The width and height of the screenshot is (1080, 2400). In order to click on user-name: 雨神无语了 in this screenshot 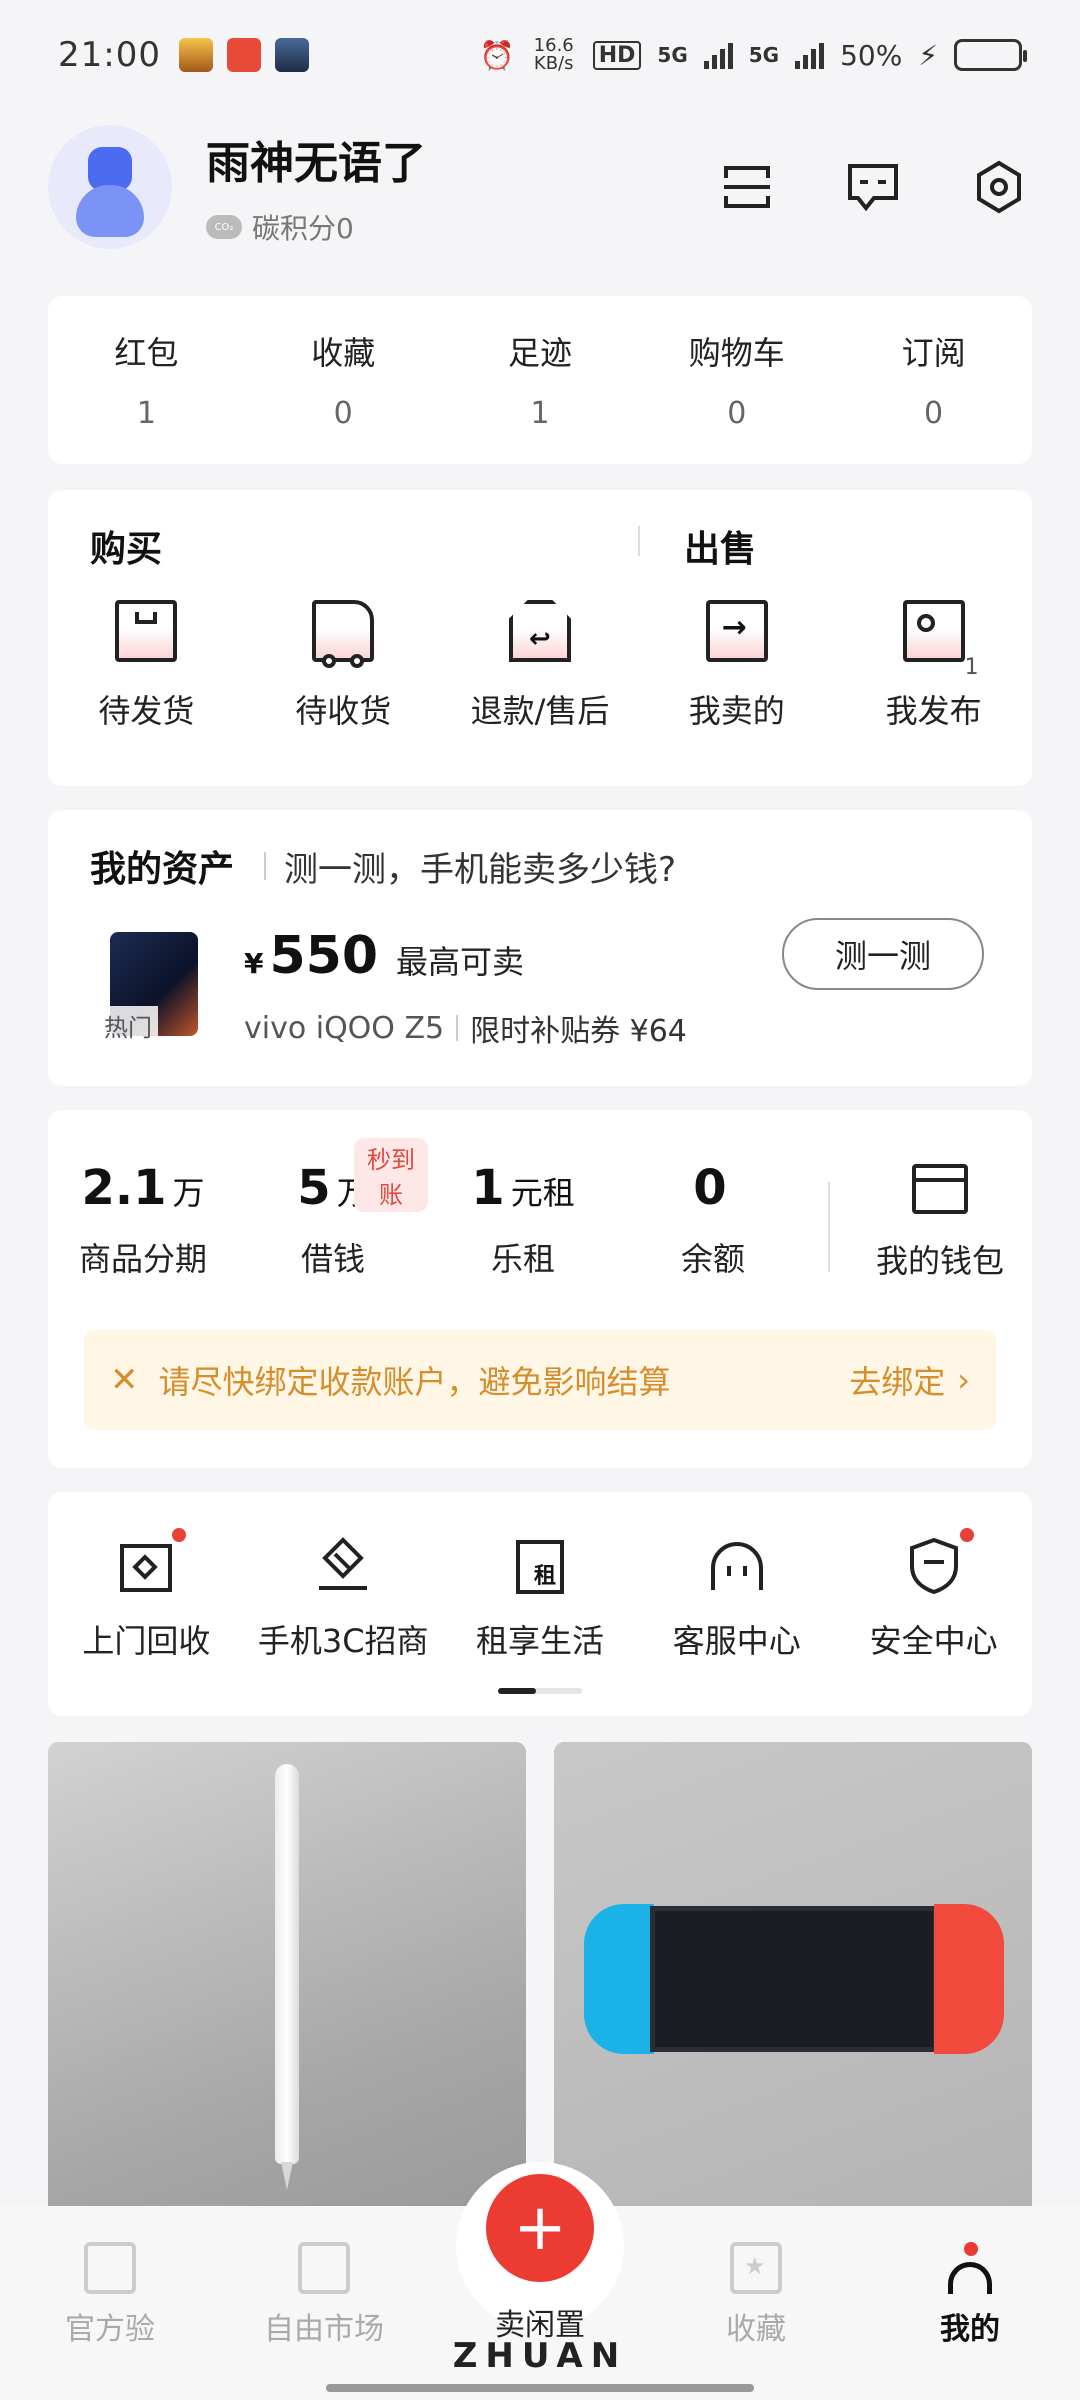, I will do `click(316, 159)`.